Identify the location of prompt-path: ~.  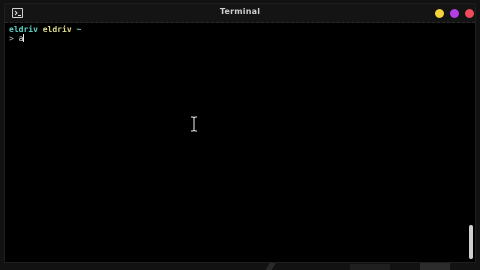
(79, 29).